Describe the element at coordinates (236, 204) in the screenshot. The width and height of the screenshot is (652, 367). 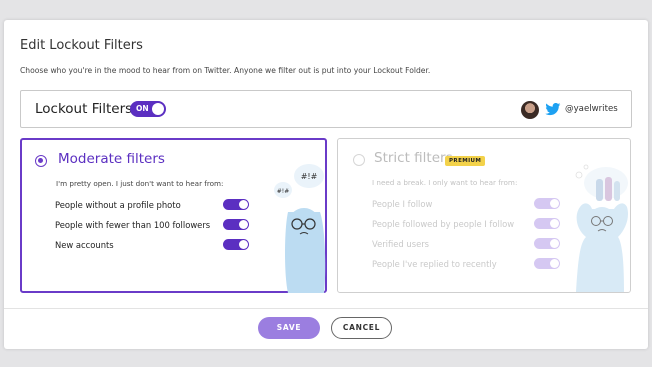
I see `filter-toggle-no-photo` at that location.